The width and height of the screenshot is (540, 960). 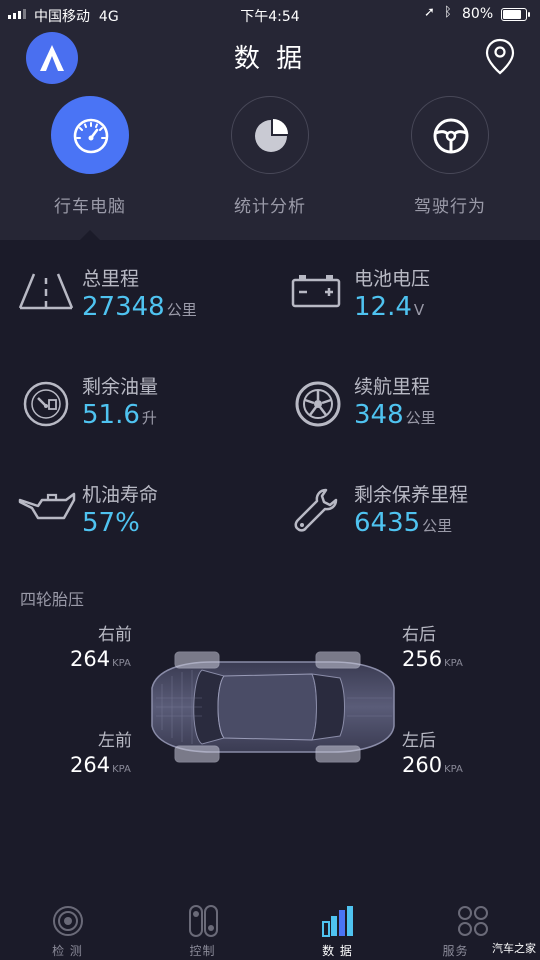 What do you see at coordinates (432, 659) in the screenshot?
I see `tire-value: 256 KPA` at bounding box center [432, 659].